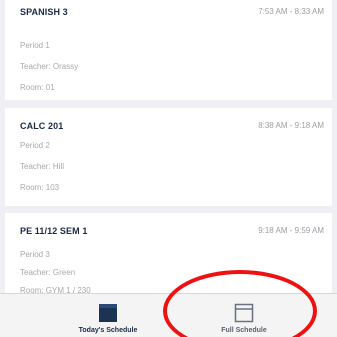 The width and height of the screenshot is (337, 337). What do you see at coordinates (44, 12) in the screenshot?
I see `class-title: SPANISH 3` at bounding box center [44, 12].